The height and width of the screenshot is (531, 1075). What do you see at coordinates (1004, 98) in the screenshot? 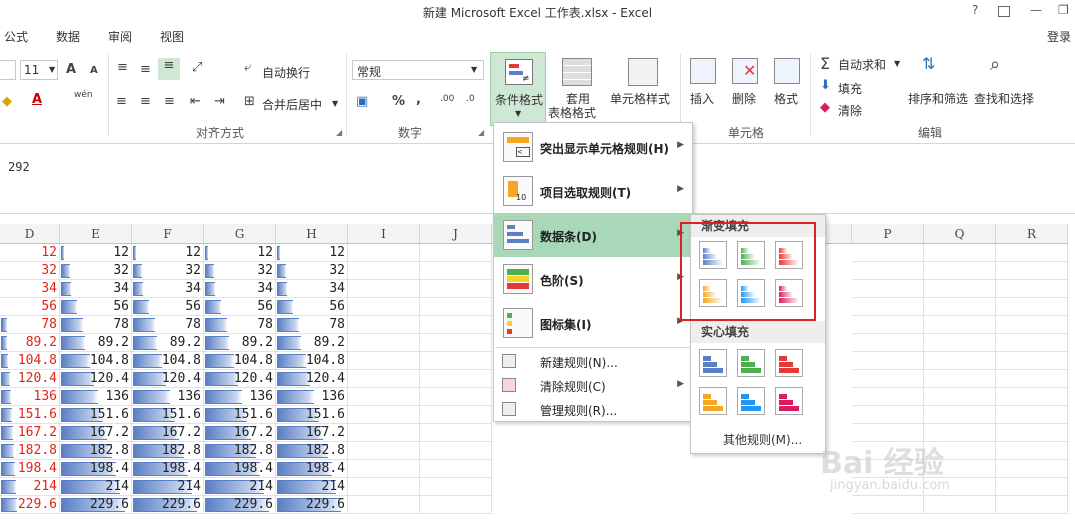
I see `find-select-button: 查找和选择` at bounding box center [1004, 98].